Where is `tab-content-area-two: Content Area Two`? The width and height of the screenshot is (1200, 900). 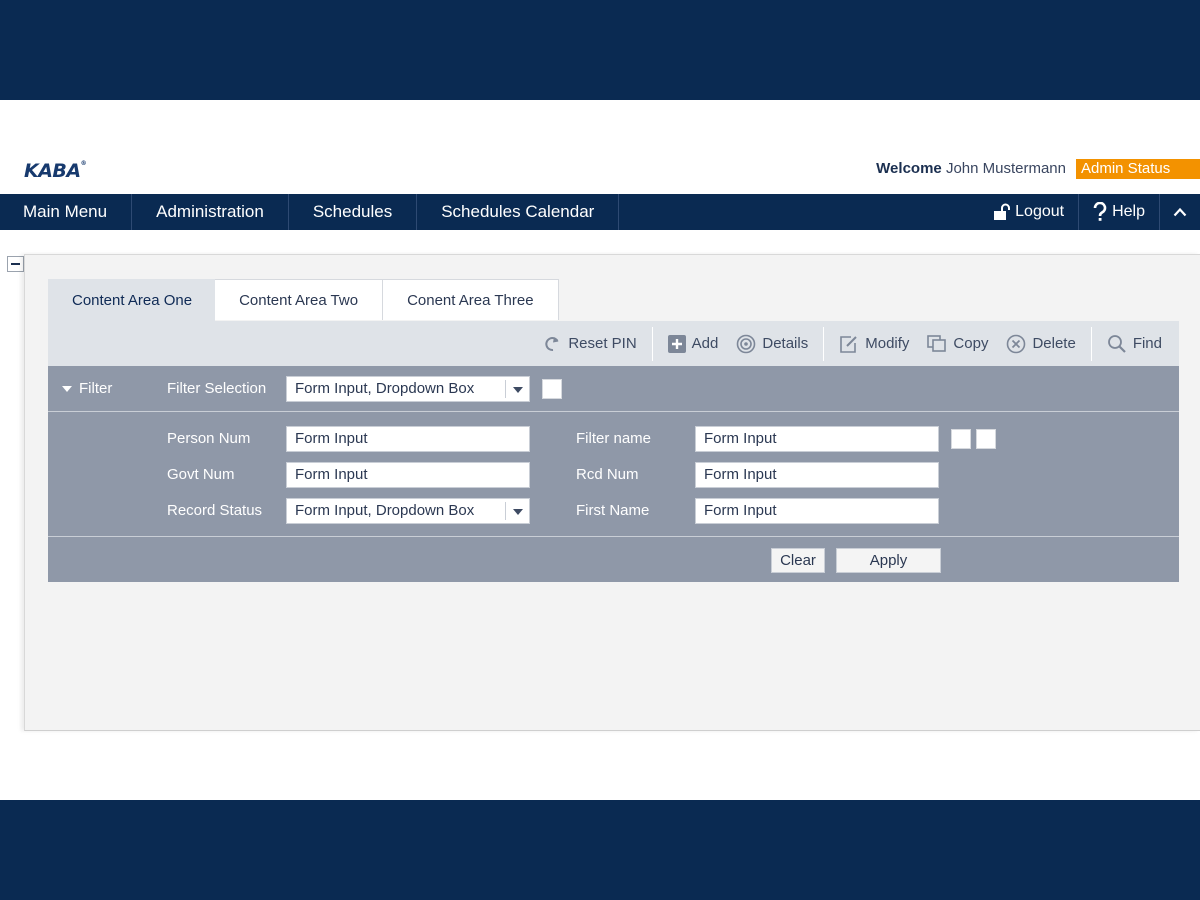
tab-content-area-two: Content Area Two is located at coordinates (299, 299).